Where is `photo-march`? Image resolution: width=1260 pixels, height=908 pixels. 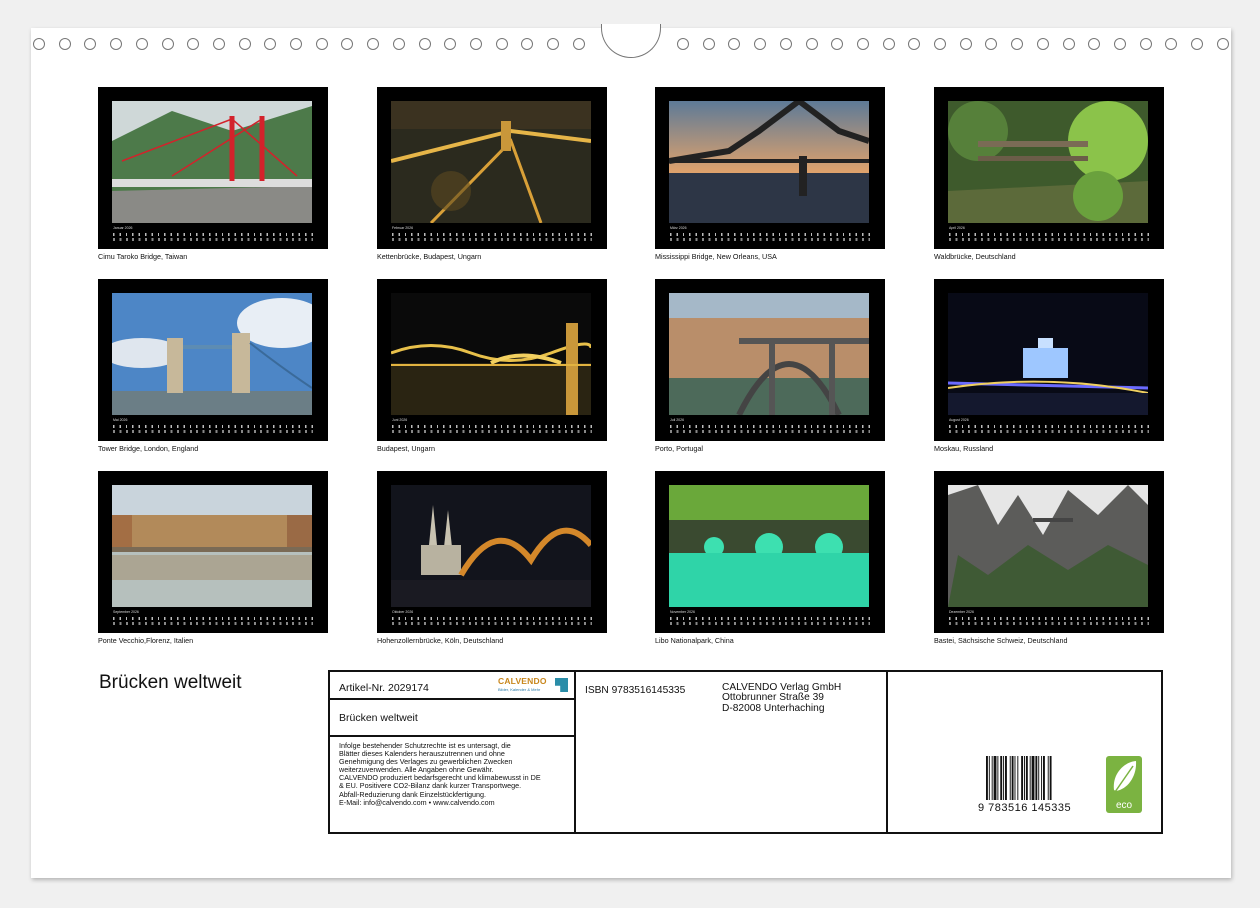 photo-march is located at coordinates (769, 162).